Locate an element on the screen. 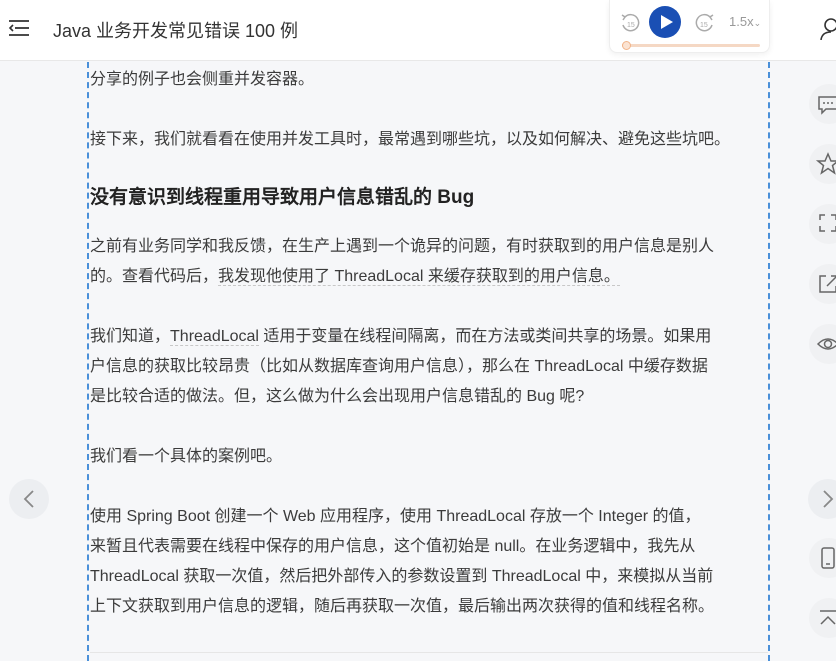 The height and width of the screenshot is (661, 836). underlined-note: ThreadLocal is located at coordinates (214, 337).